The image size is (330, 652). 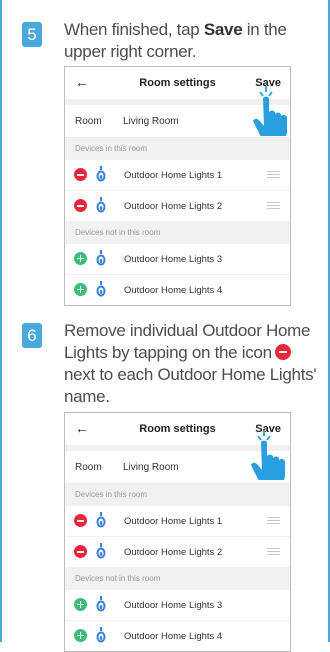 What do you see at coordinates (223, 29) in the screenshot?
I see `instruction-bold: Save` at bounding box center [223, 29].